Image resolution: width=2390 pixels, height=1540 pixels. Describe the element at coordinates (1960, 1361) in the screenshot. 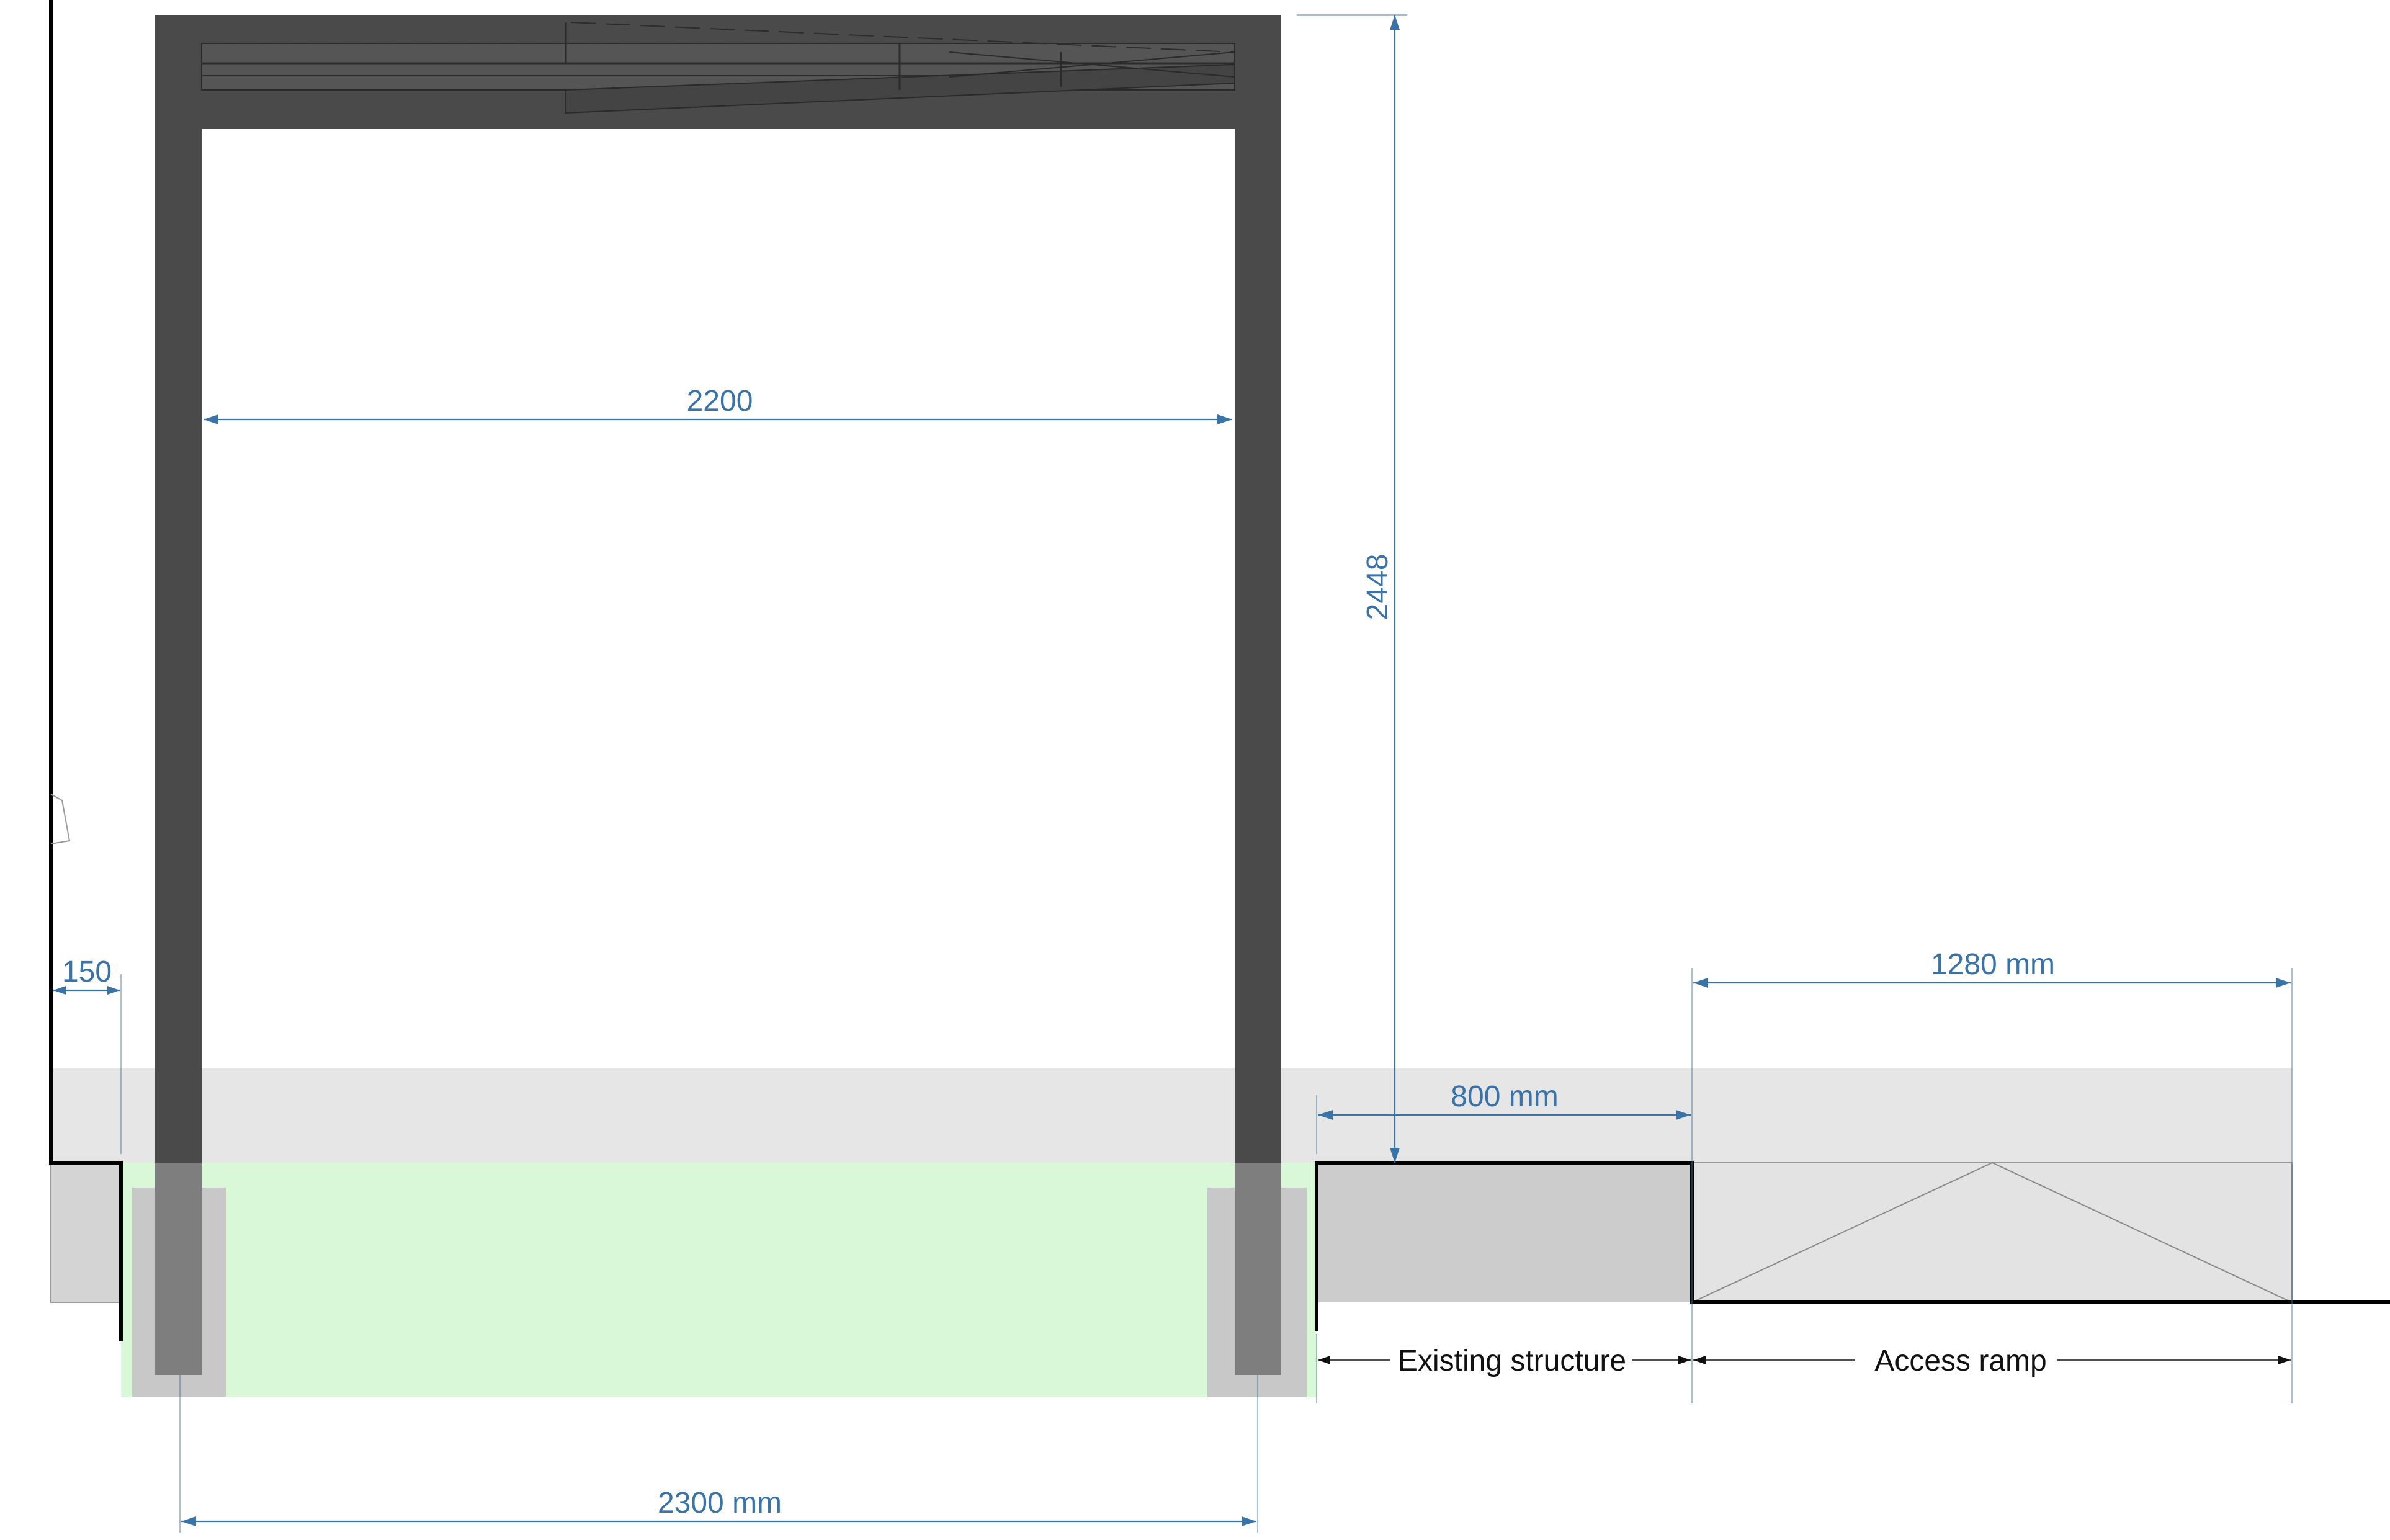

I see `label-access-ramp-text: Access ramp` at that location.